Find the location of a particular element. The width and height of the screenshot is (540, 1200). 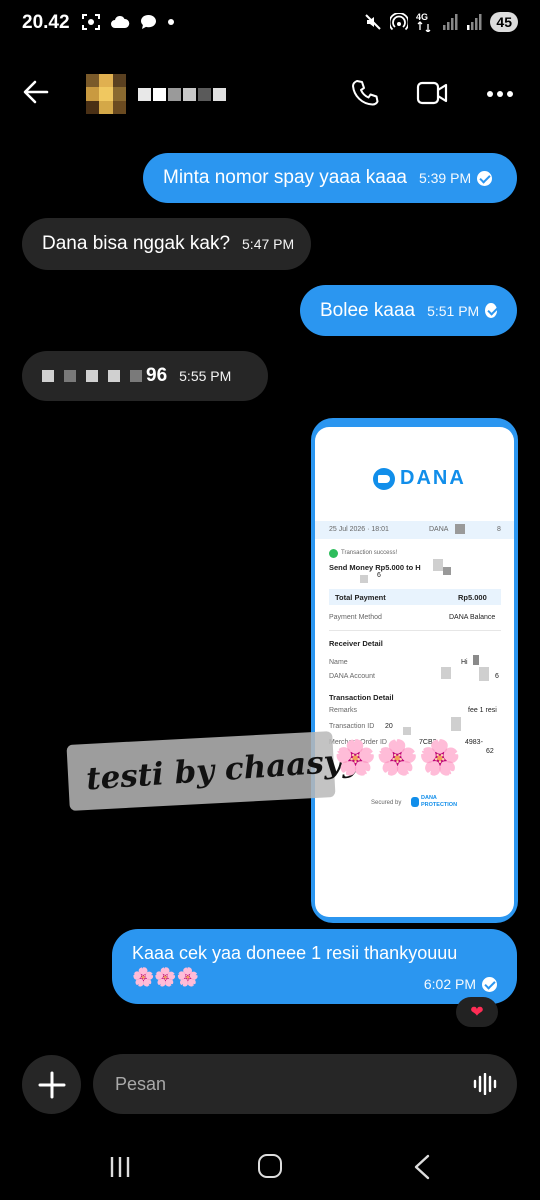

chat-icon is located at coordinates (148, 22).